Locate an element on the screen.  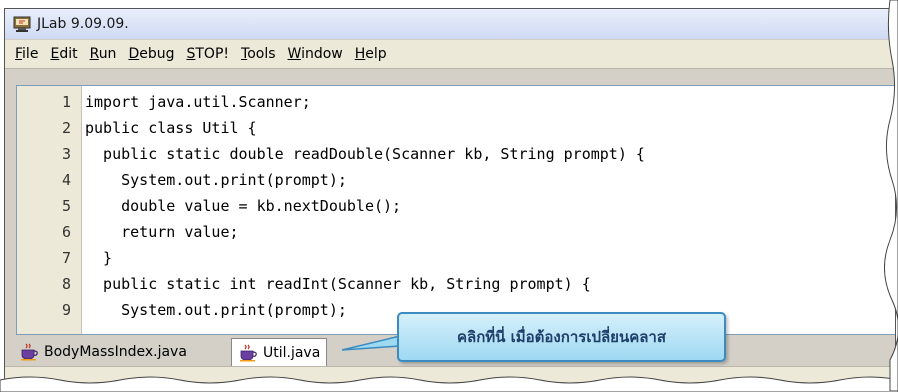
menu-label-rest: ile is located at coordinates (30, 54).